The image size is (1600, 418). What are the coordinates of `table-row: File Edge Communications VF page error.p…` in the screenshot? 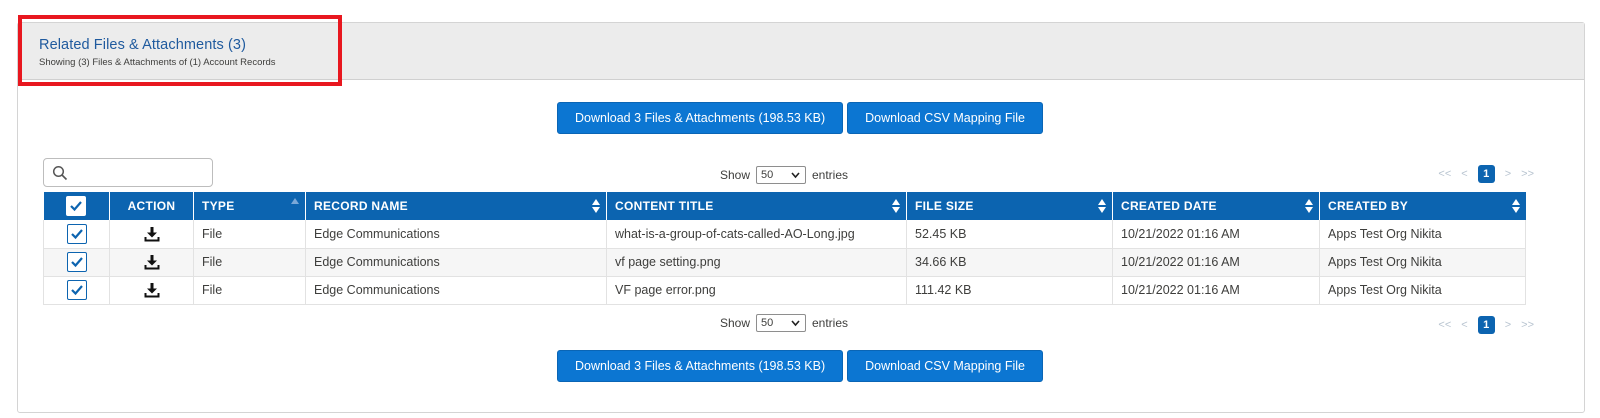 It's located at (784, 290).